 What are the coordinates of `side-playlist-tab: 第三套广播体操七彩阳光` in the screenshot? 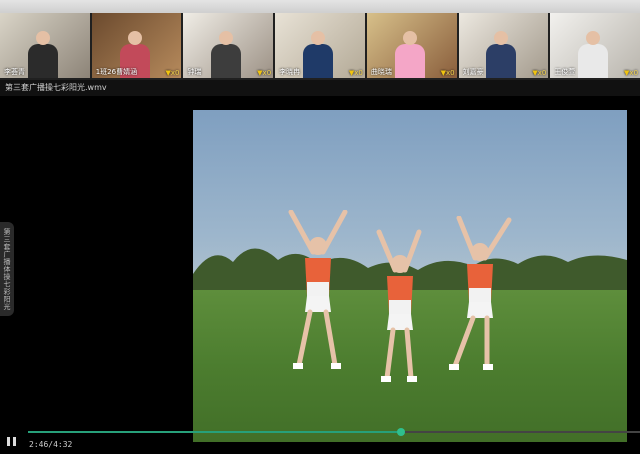 It's located at (7, 269).